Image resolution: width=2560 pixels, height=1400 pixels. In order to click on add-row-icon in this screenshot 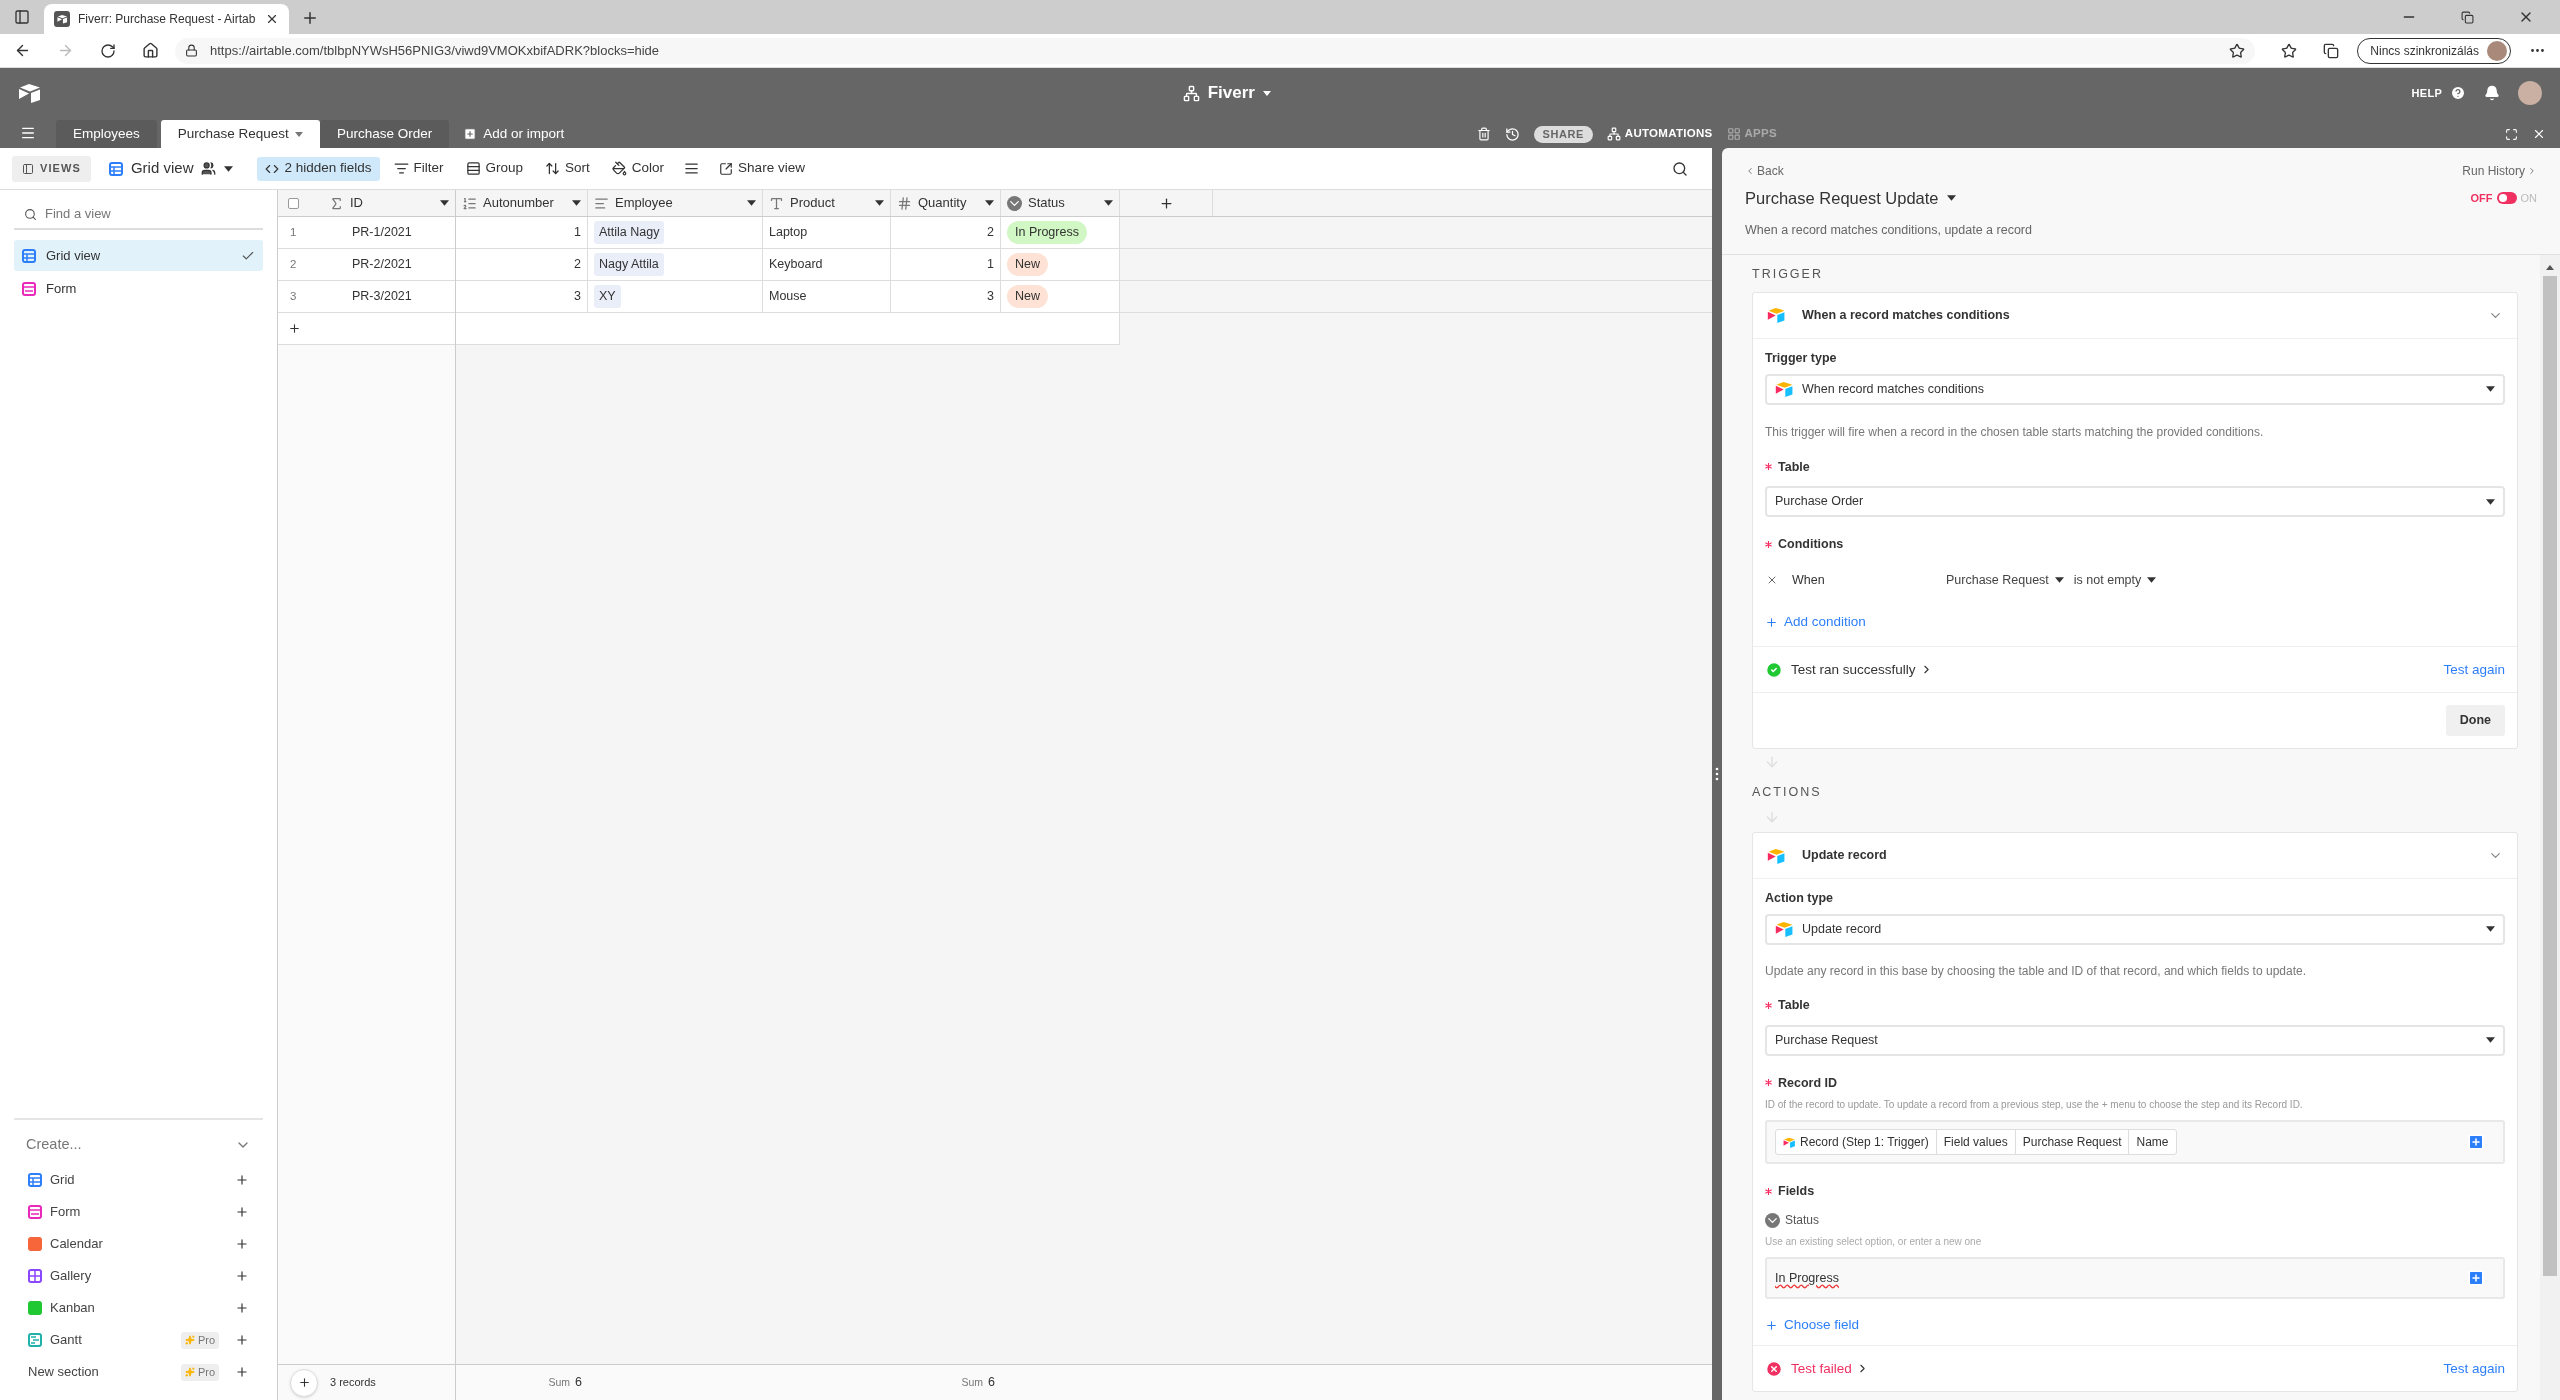, I will do `click(294, 328)`.